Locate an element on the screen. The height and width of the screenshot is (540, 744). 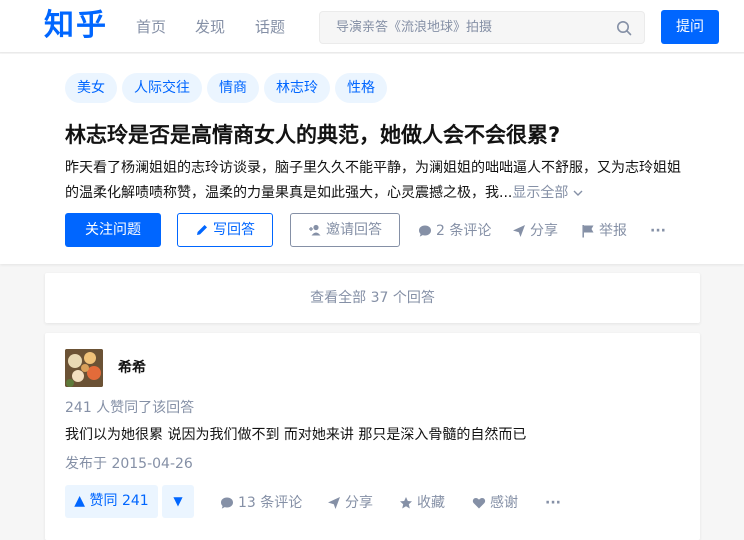
ask-button: 提问 is located at coordinates (690, 27).